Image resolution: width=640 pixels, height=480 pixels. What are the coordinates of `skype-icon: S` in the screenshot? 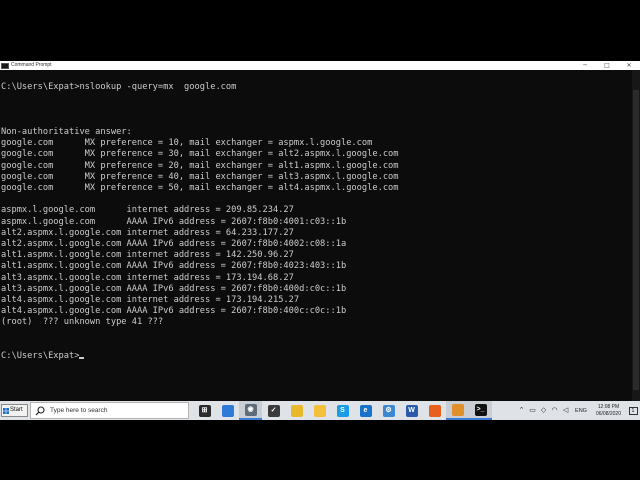 It's located at (342, 410).